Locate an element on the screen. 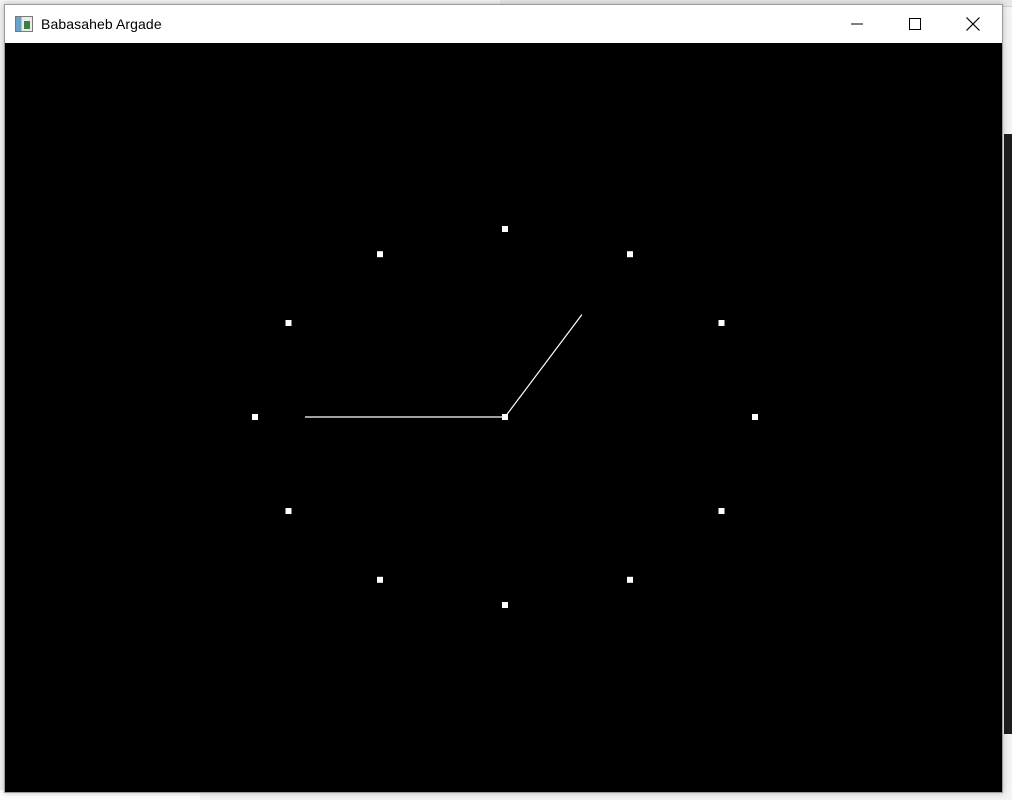 The image size is (1012, 800). minimize-button is located at coordinates (857, 24).